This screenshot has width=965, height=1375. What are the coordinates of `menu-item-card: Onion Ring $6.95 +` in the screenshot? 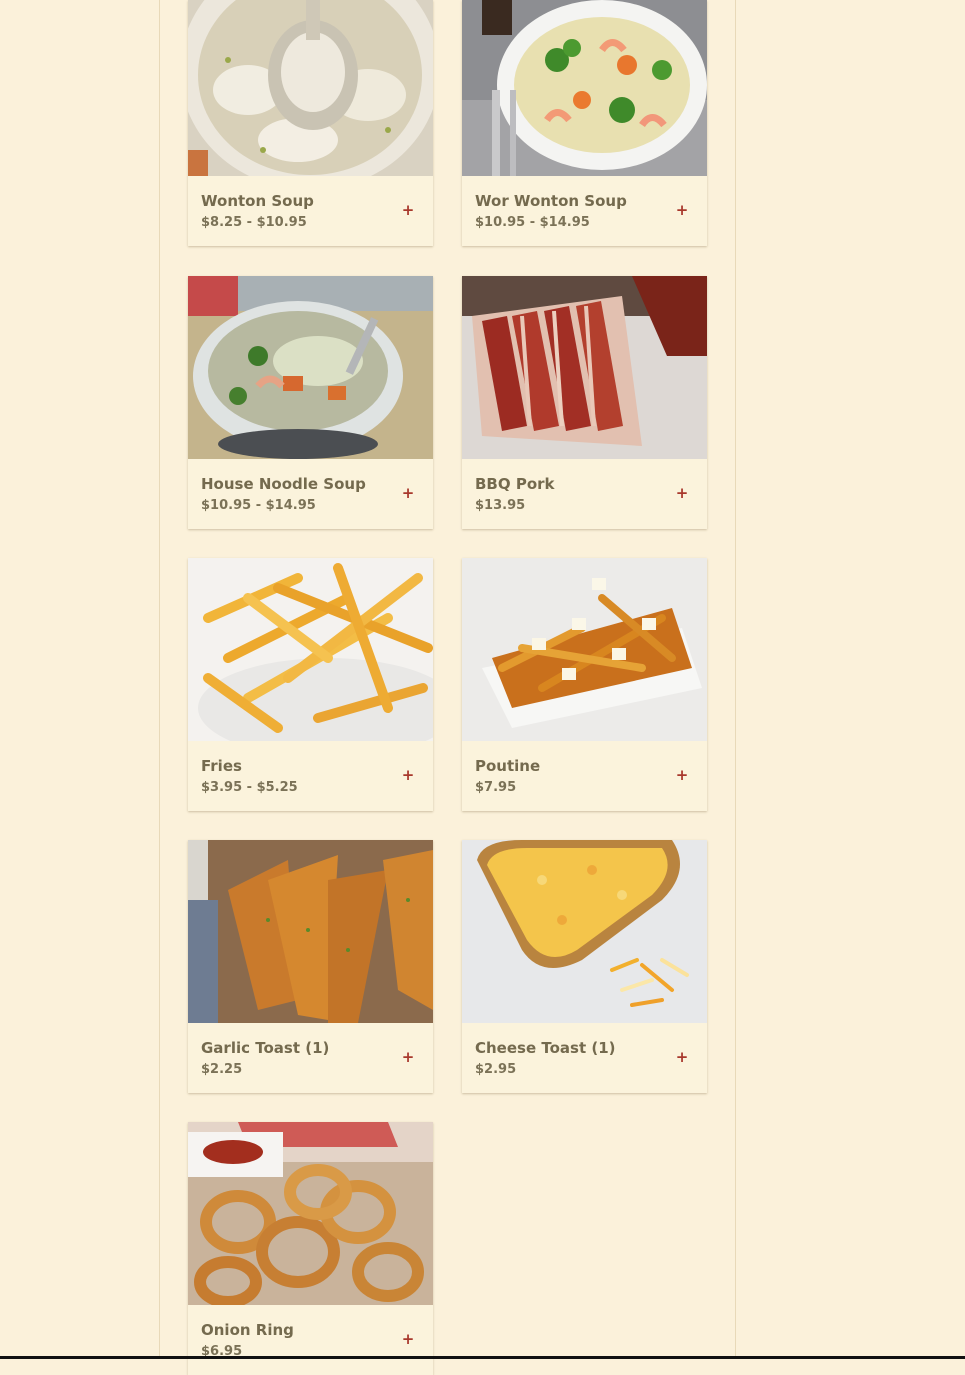 It's located at (310, 1248).